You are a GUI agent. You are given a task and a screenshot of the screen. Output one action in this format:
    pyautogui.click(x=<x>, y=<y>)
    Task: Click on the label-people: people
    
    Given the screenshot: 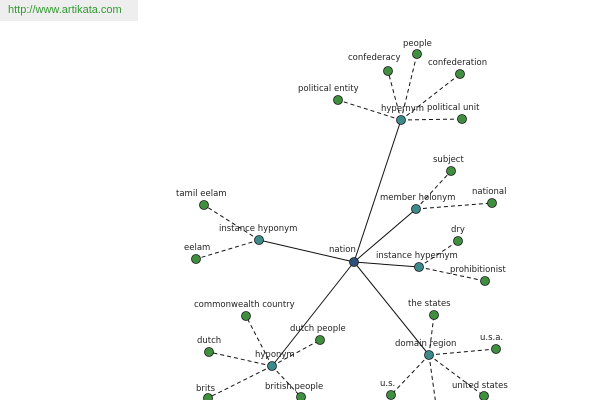 What is the action you would take?
    pyautogui.click(x=417, y=44)
    